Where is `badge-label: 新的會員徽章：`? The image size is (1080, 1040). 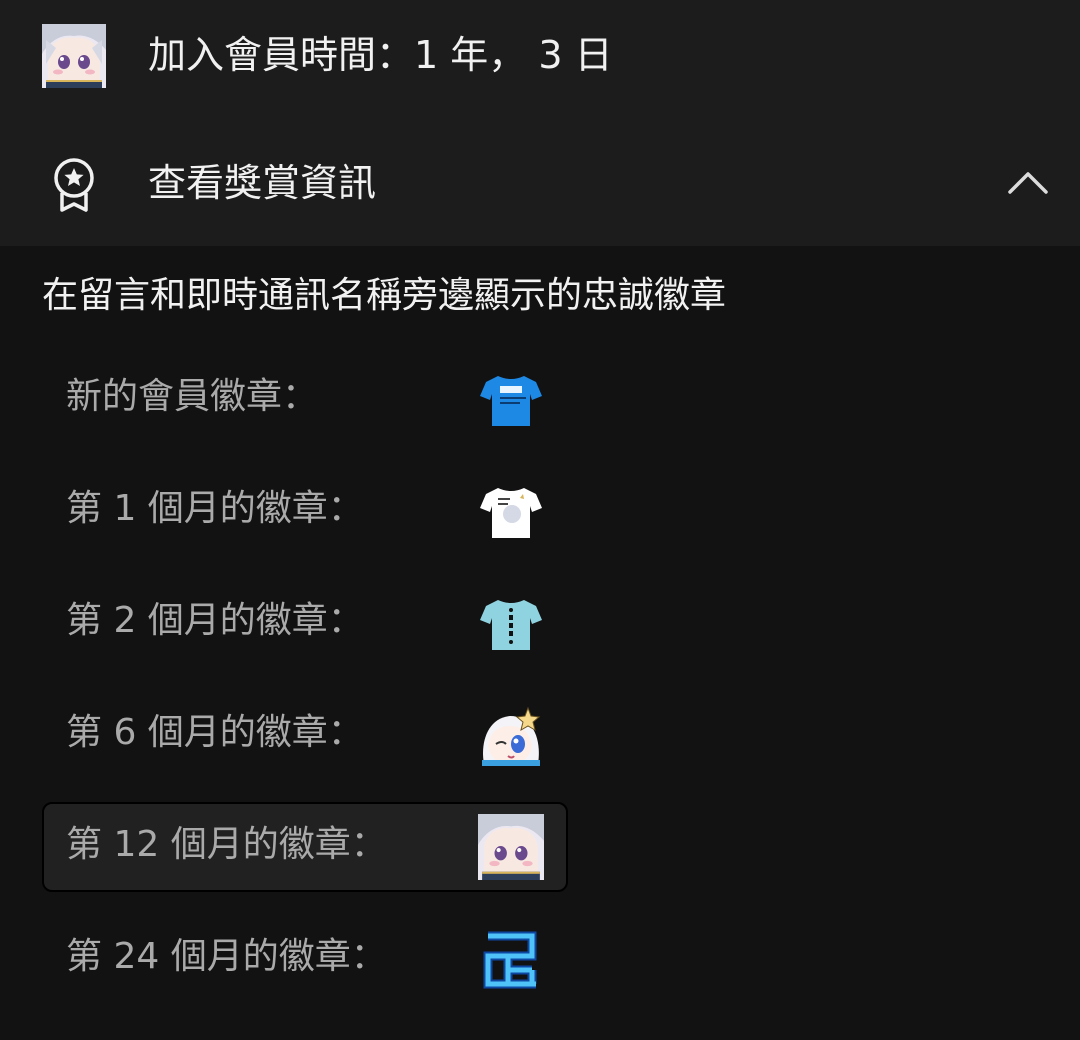
badge-label: 新的會員徽章： is located at coordinates (192, 396).